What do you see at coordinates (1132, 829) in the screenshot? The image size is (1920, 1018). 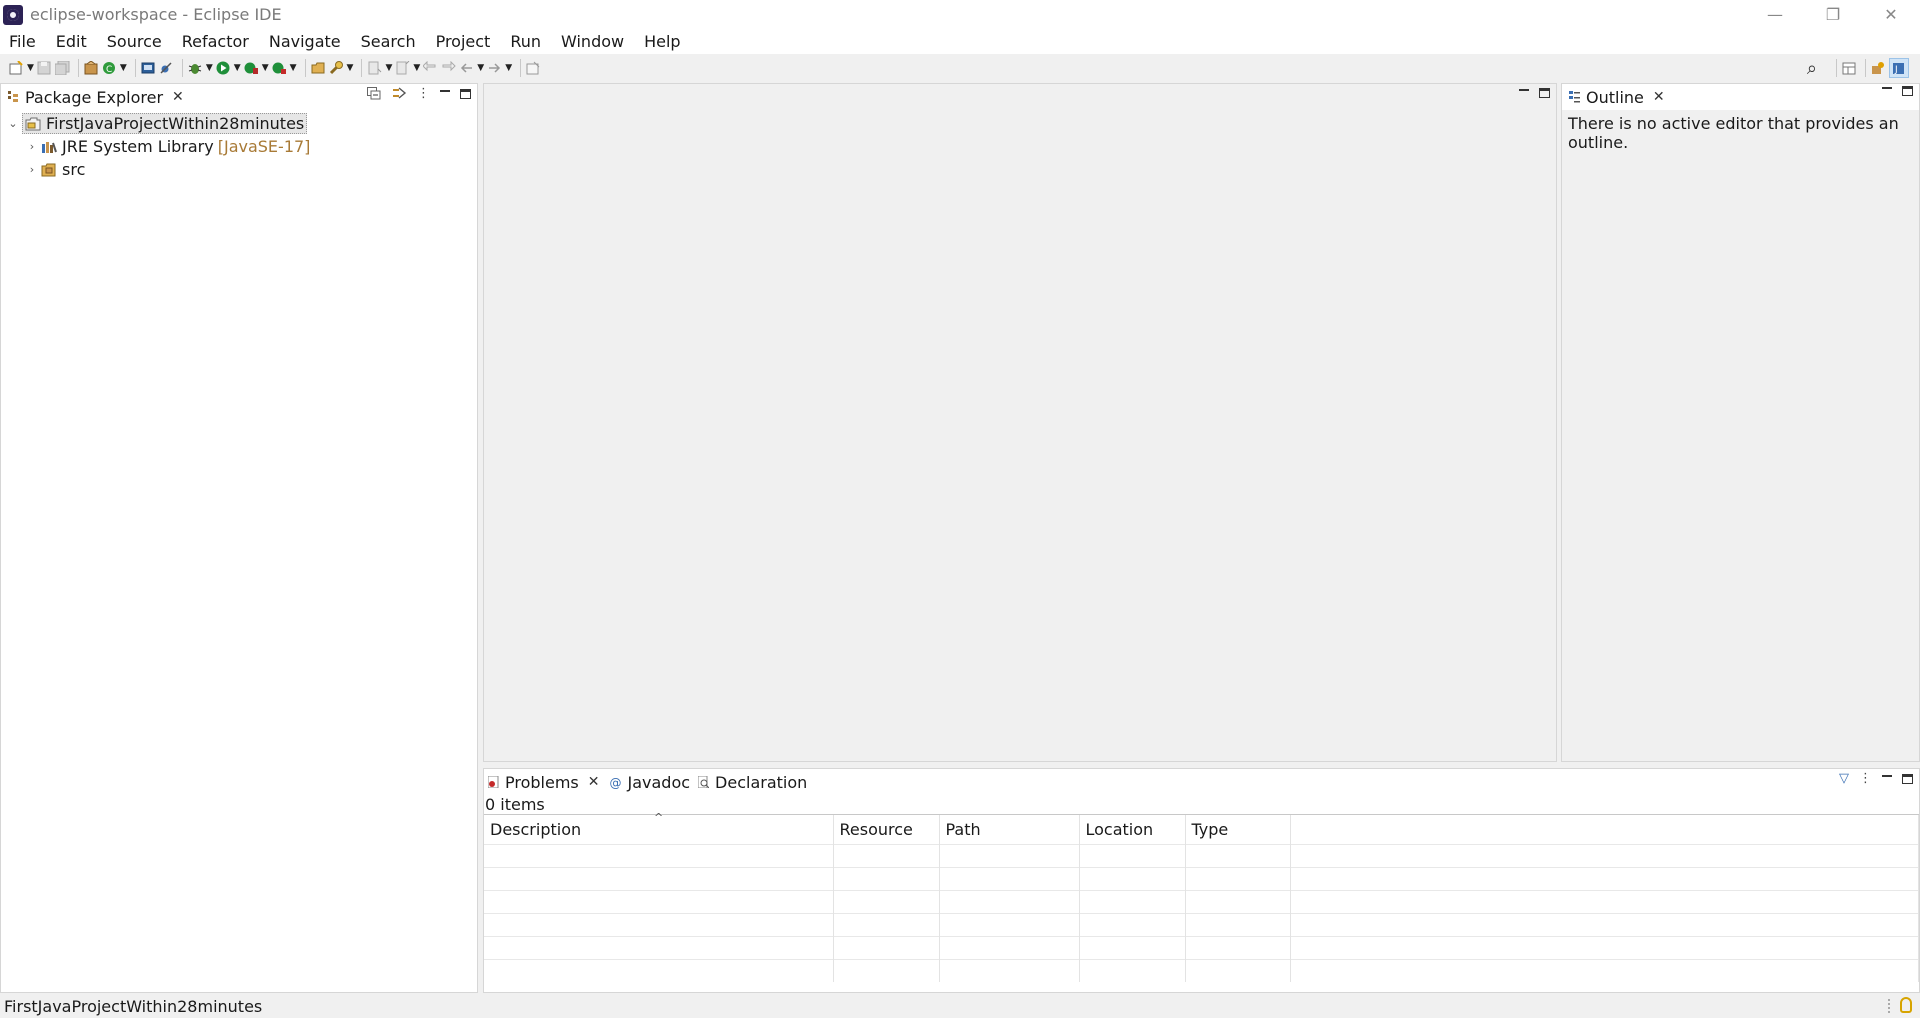 I see `column-header-location: Location` at bounding box center [1132, 829].